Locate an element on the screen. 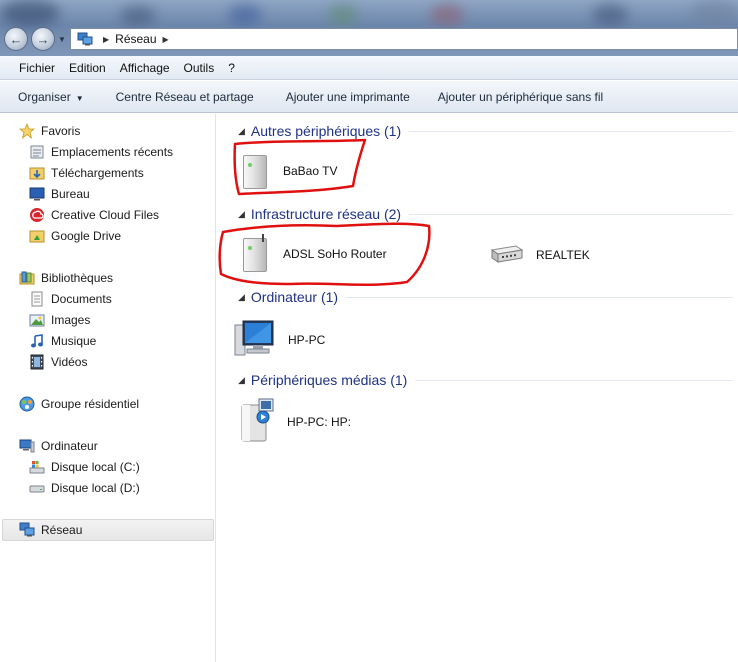  sidebar-label: Groupe résidentiel is located at coordinates (90, 404).